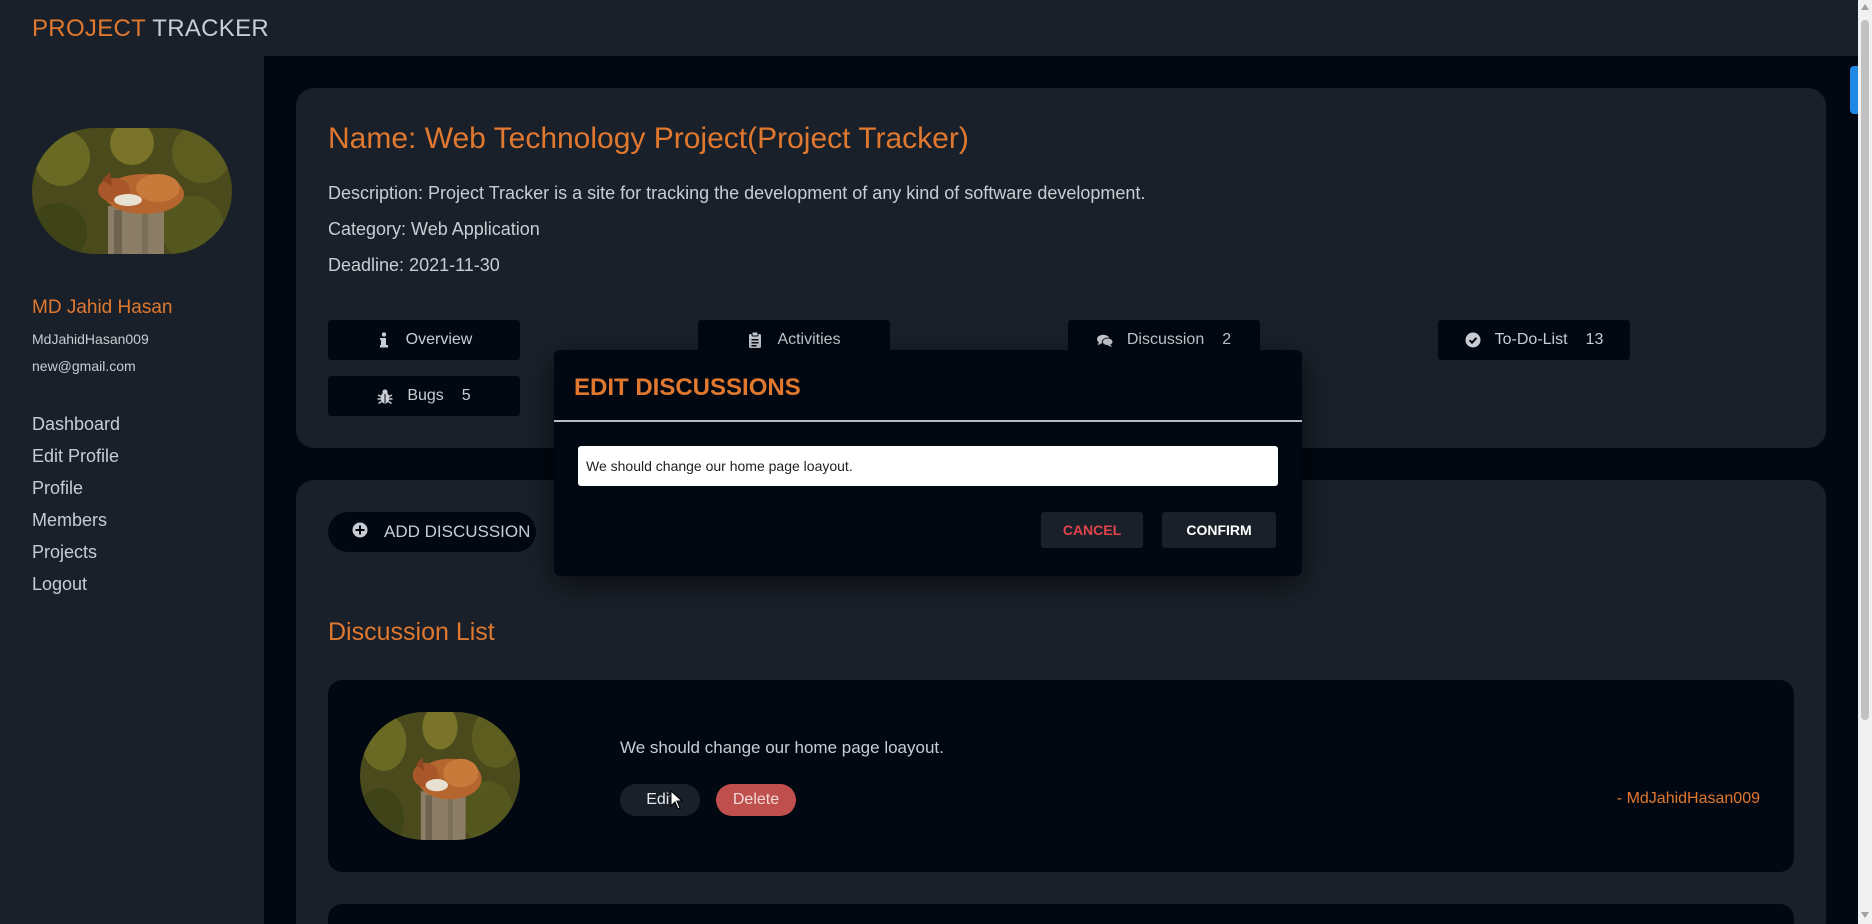 This screenshot has height=924, width=1872. I want to click on add-discussion-label: ADD DISCUSSION, so click(457, 531).